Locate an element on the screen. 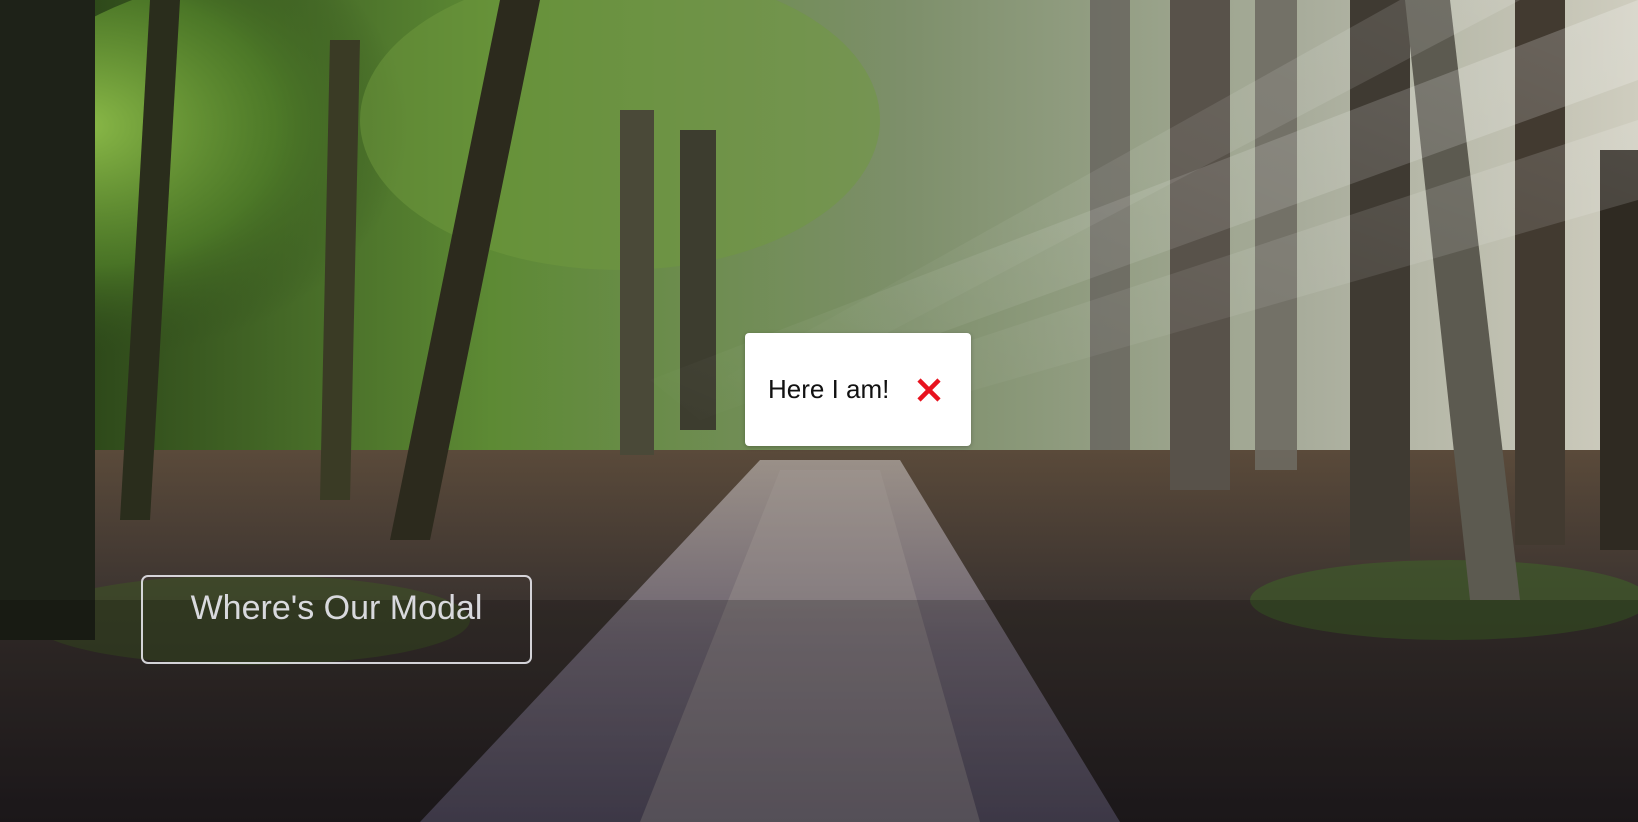 Image resolution: width=1638 pixels, height=822 pixels. open-modal-button: Where's Our Modal is located at coordinates (336, 619).